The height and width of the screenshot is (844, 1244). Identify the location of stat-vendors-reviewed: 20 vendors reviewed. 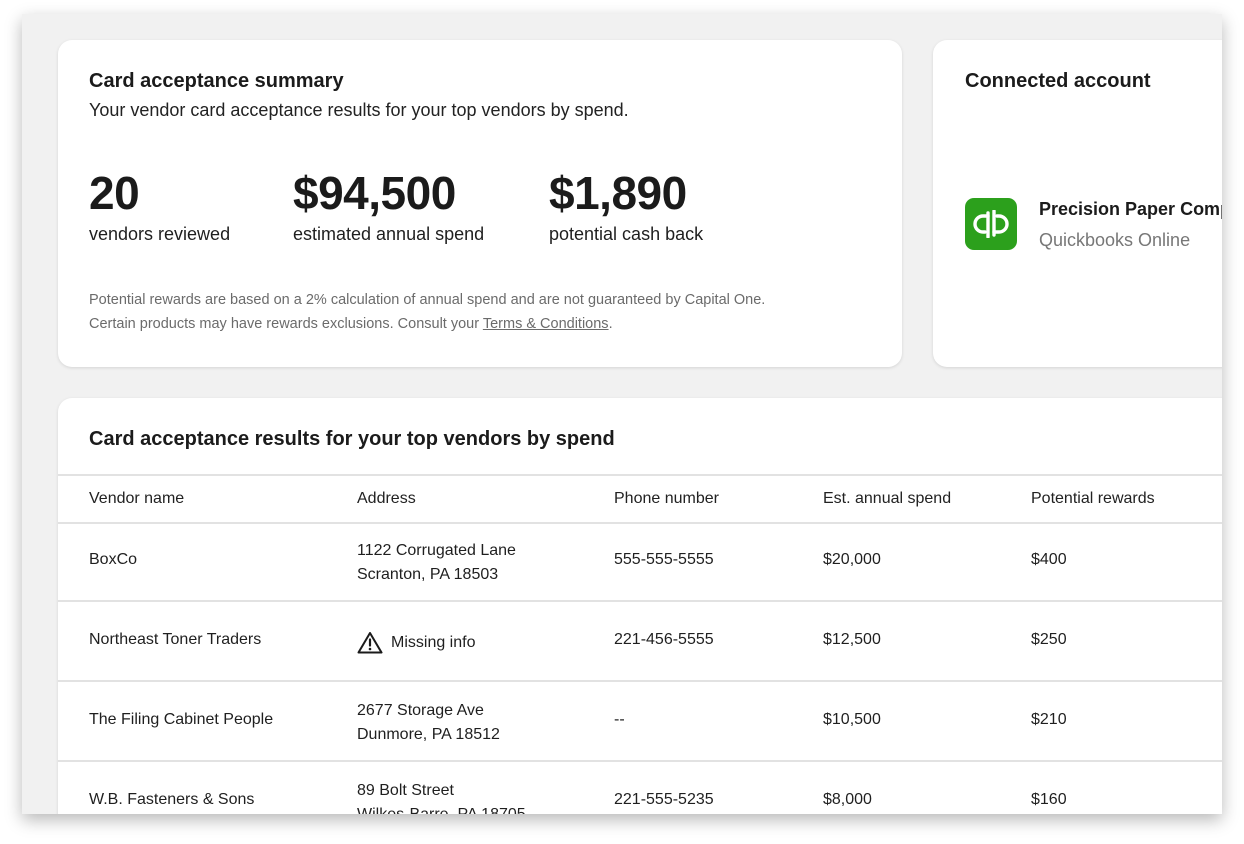
(159, 206).